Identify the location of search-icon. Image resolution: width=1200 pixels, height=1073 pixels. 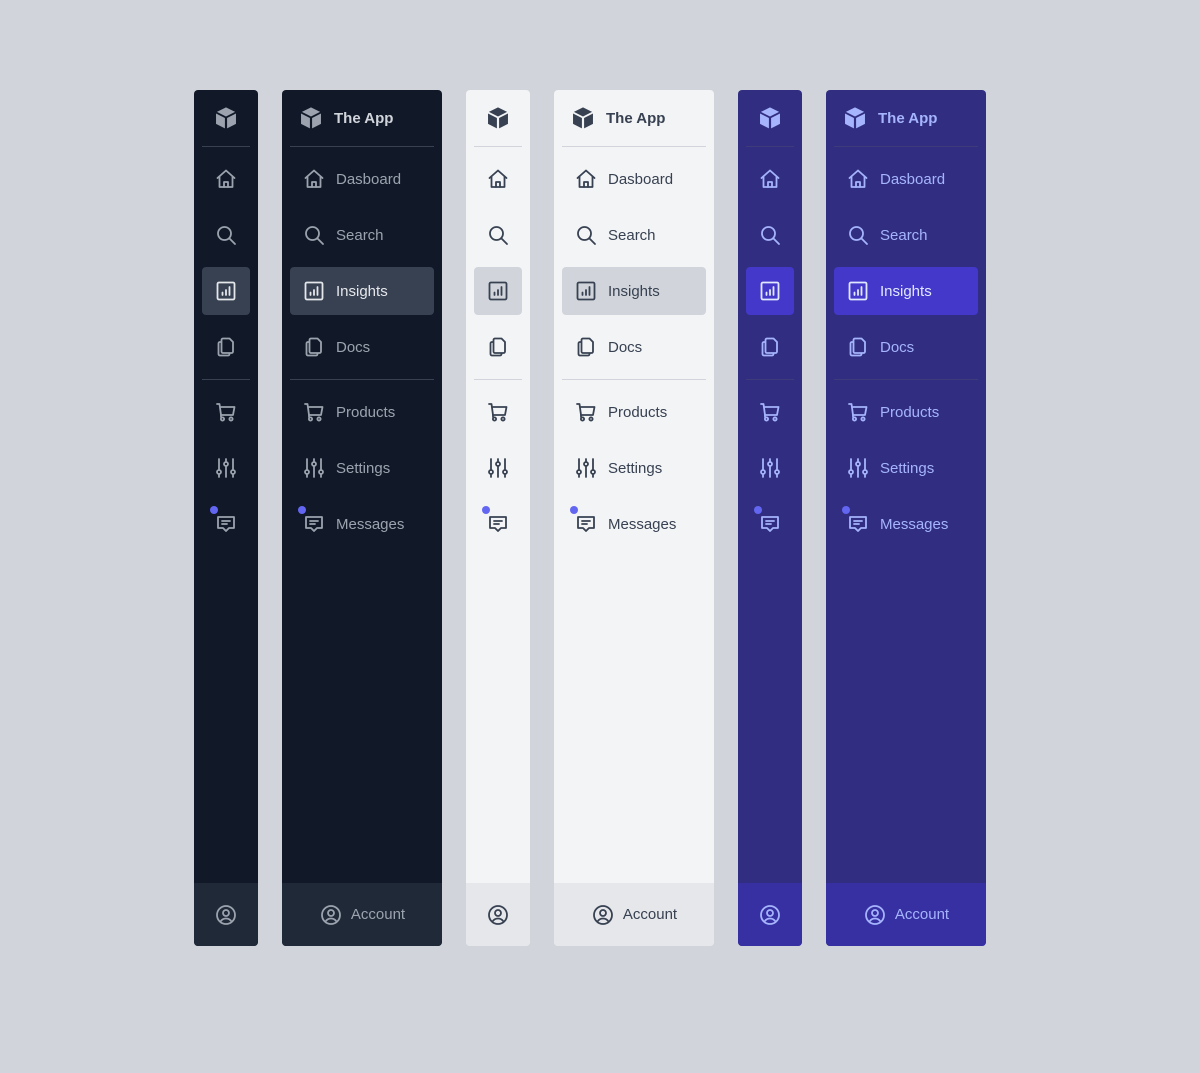
(314, 235).